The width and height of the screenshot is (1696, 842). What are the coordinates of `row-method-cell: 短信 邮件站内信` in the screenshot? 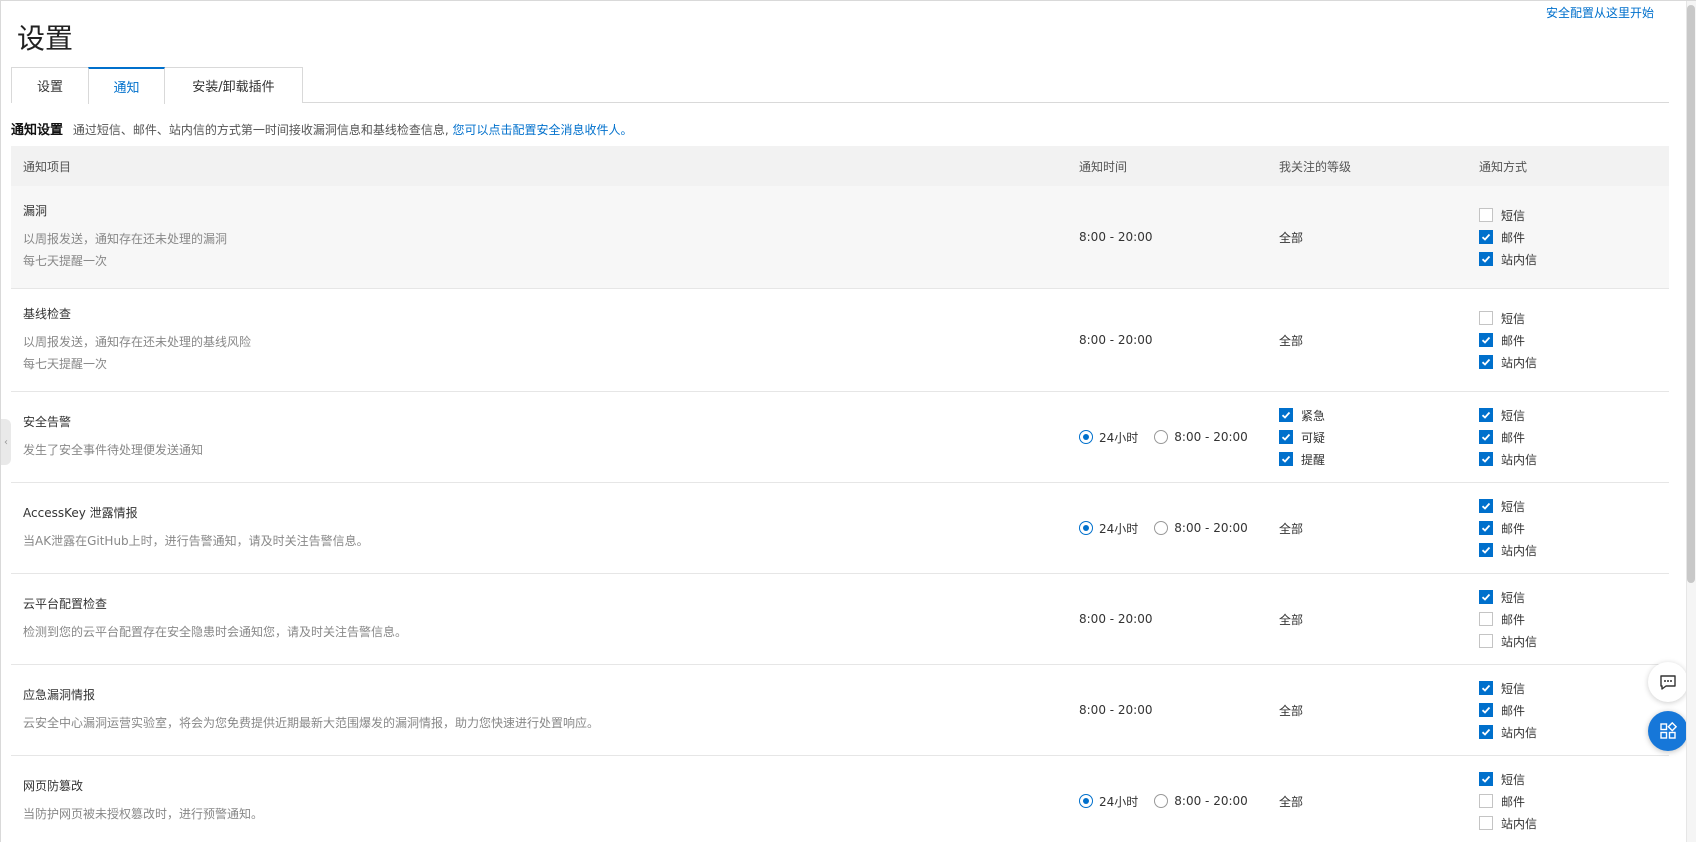 It's located at (1574, 710).